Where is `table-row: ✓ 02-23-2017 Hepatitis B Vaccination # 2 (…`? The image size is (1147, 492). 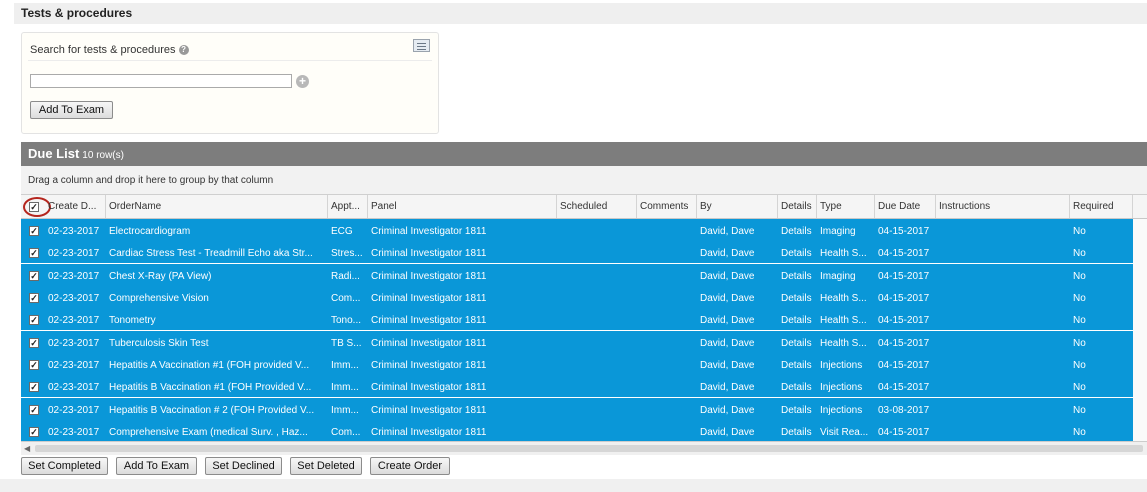 table-row: ✓ 02-23-2017 Hepatitis B Vaccination # 2 (… is located at coordinates (577, 408).